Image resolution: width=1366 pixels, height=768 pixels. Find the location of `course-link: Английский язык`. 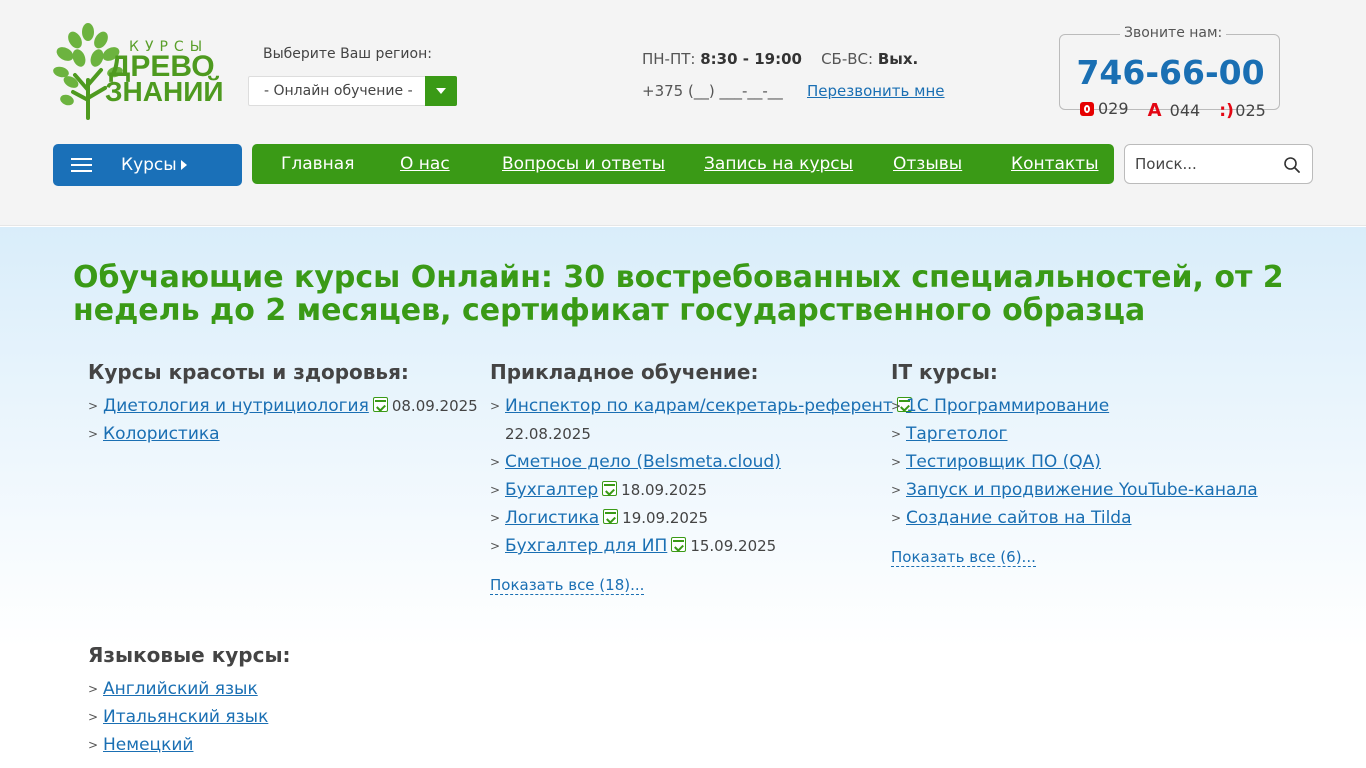

course-link: Английский язык is located at coordinates (180, 689).